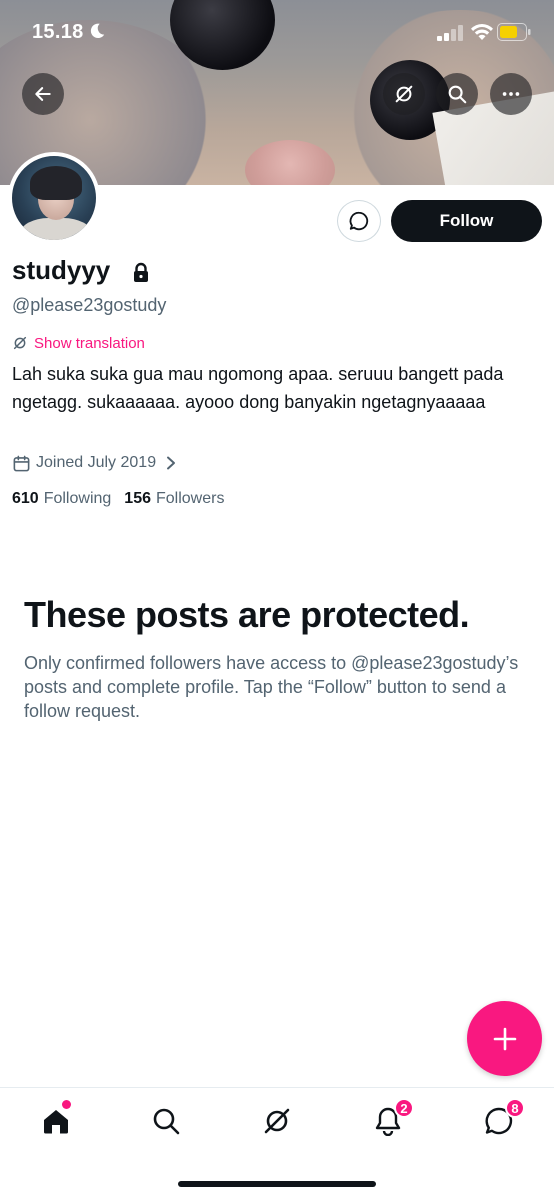 The image size is (554, 1199). What do you see at coordinates (482, 31) in the screenshot?
I see `wifi-icon` at bounding box center [482, 31].